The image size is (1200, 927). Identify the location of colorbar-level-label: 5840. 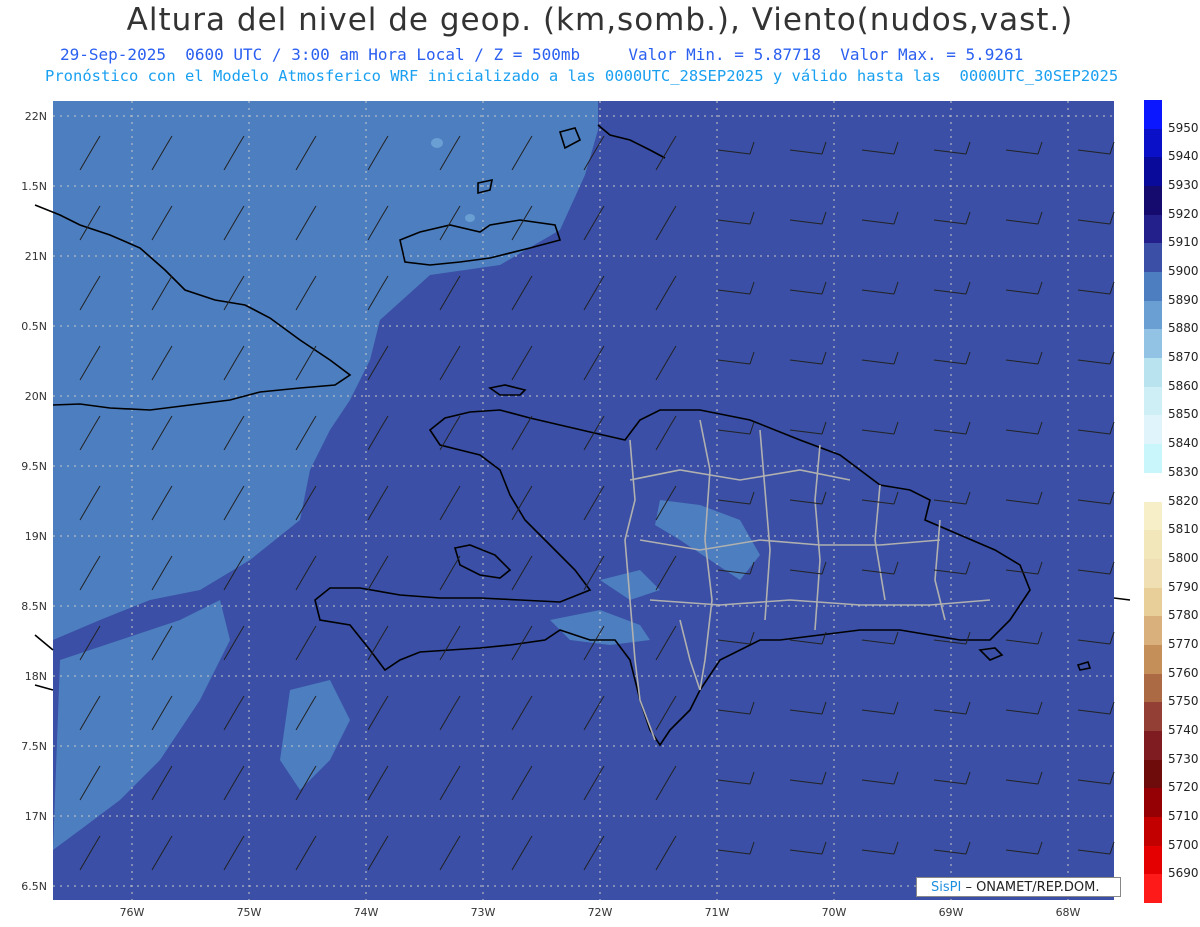
(1183, 443).